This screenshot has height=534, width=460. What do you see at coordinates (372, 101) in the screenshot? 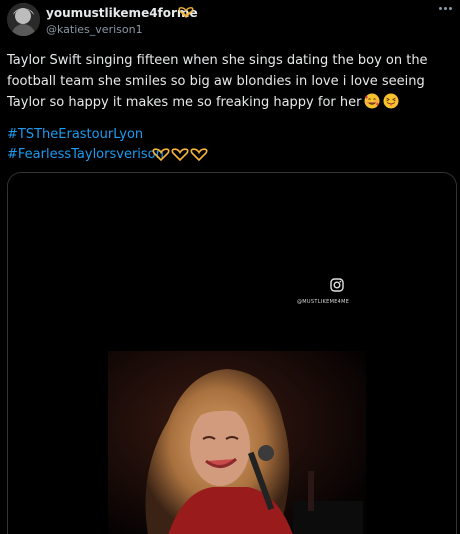
I see `smiling-face-with-hearts-emoji` at bounding box center [372, 101].